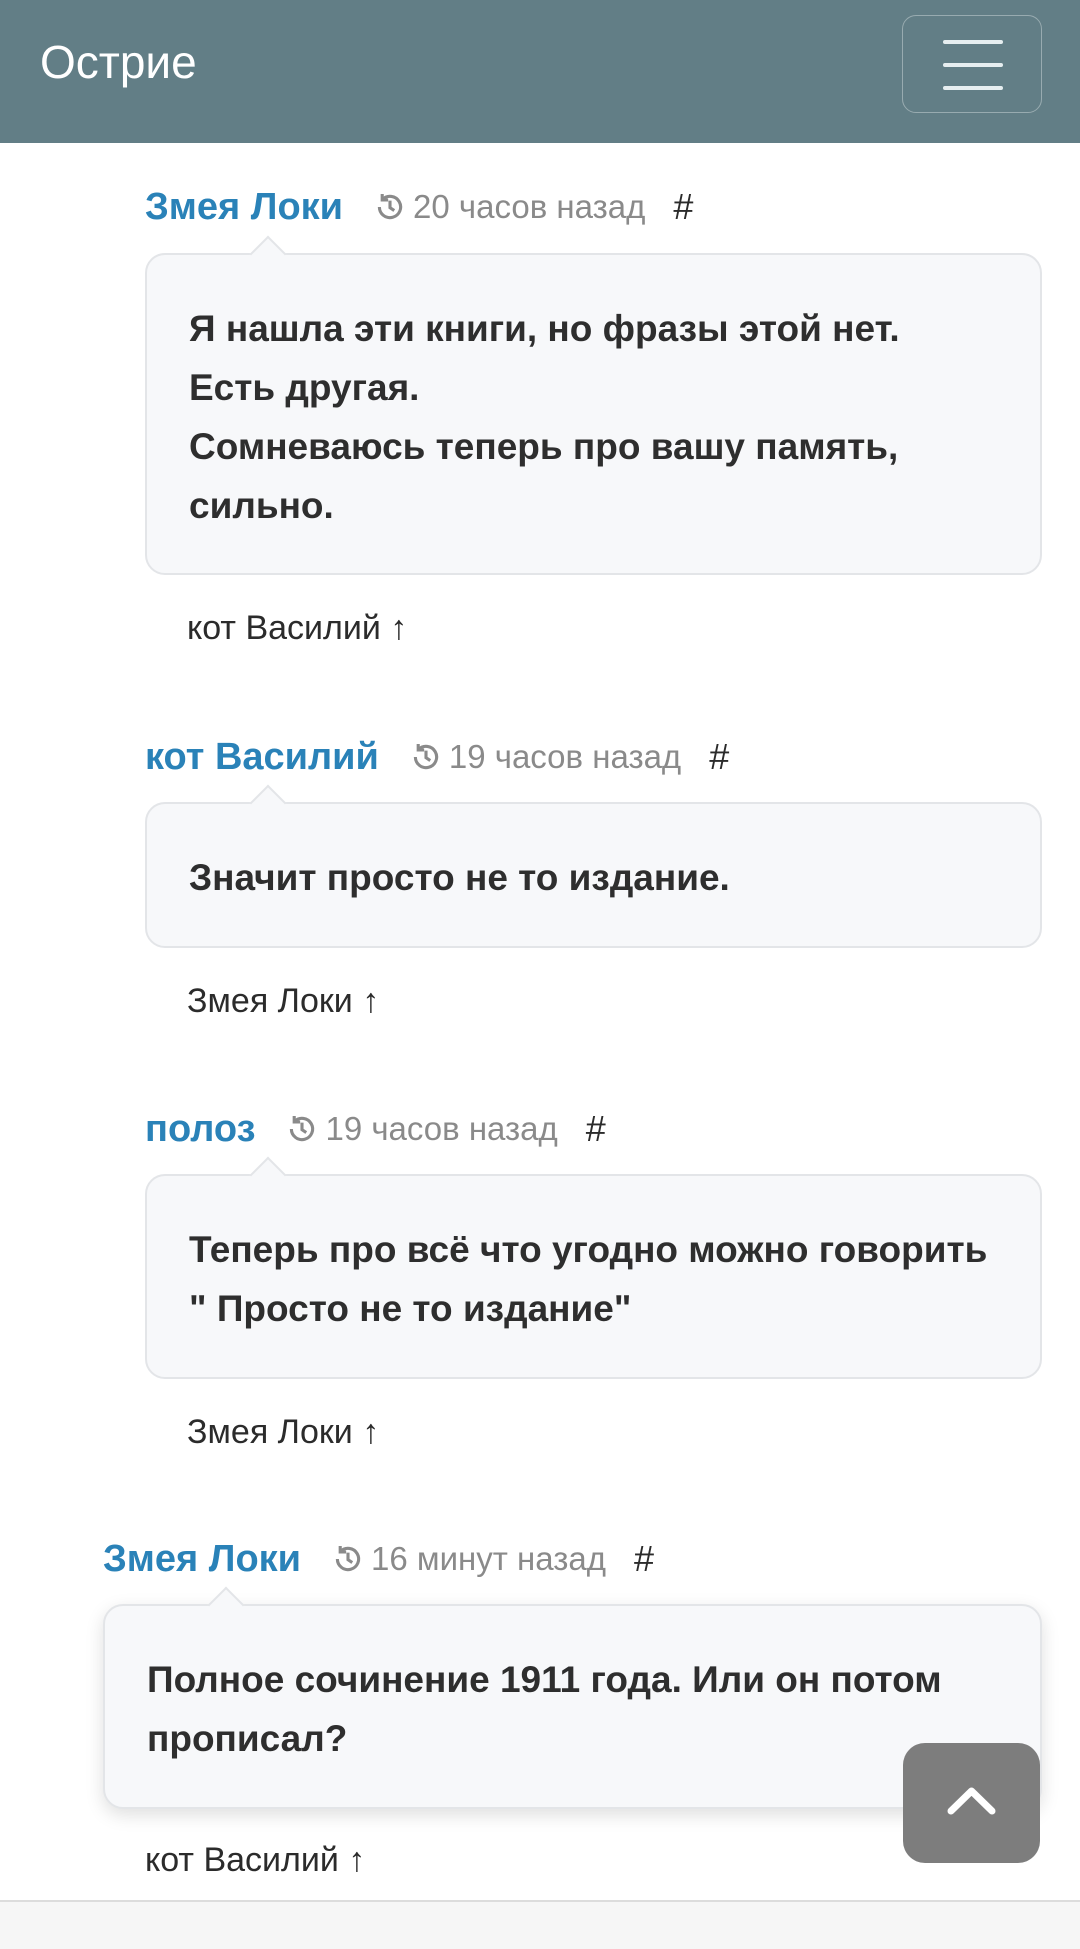 This screenshot has width=1080, height=1949. Describe the element at coordinates (488, 1558) in the screenshot. I see `comment-time: 16 минут назад` at that location.